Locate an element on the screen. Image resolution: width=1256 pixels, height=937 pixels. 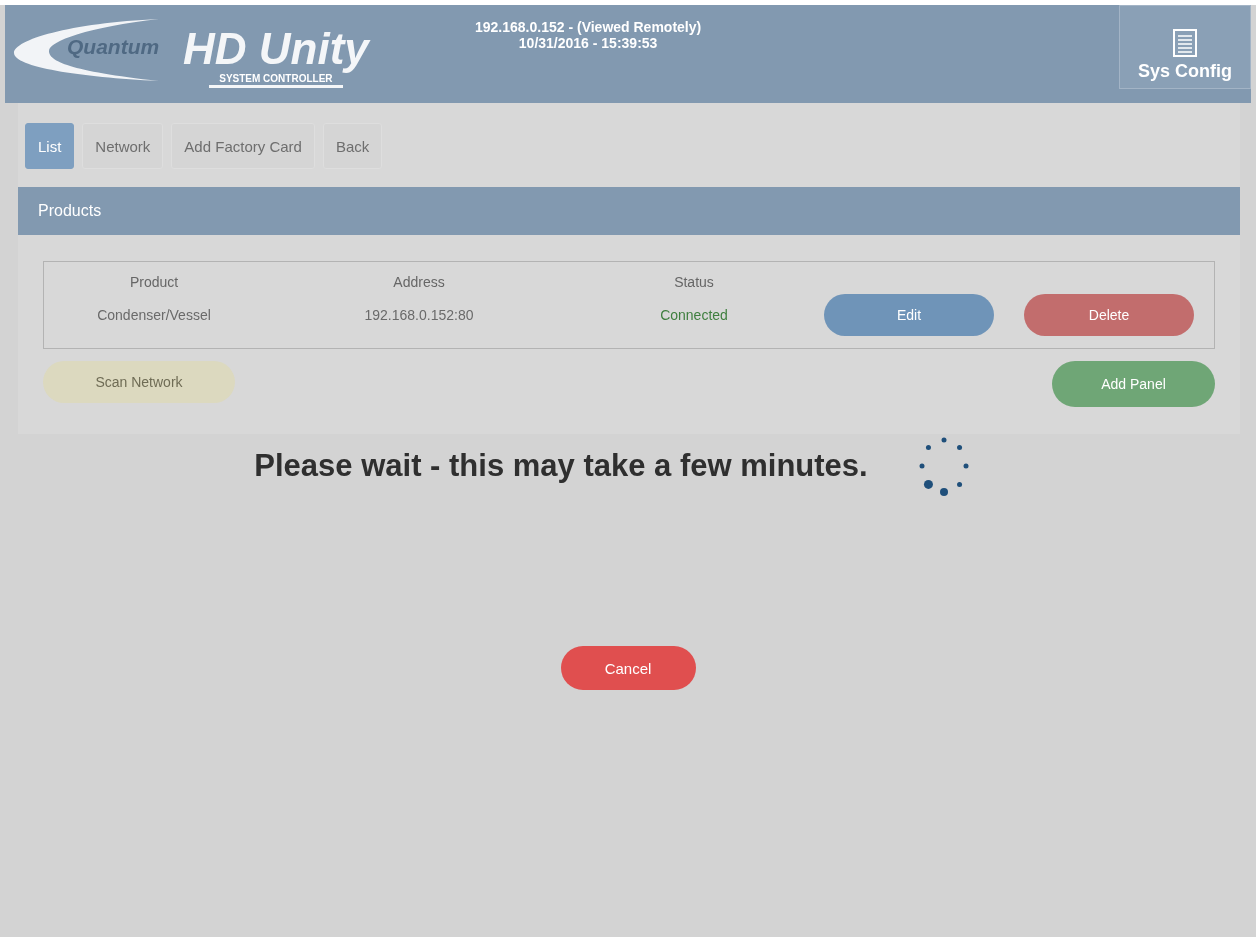
sys-config-button: Sys Config is located at coordinates (1185, 47).